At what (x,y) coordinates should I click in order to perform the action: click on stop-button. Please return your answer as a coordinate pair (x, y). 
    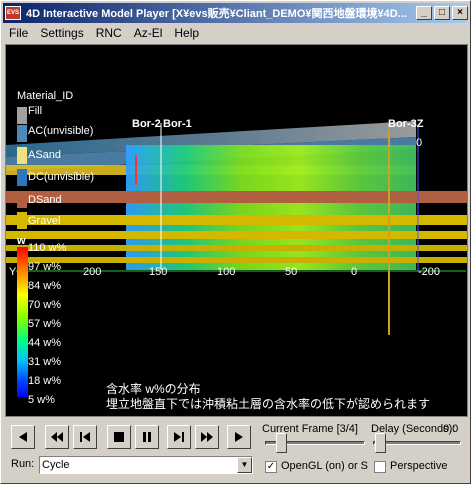
    Looking at the image, I should click on (119, 437).